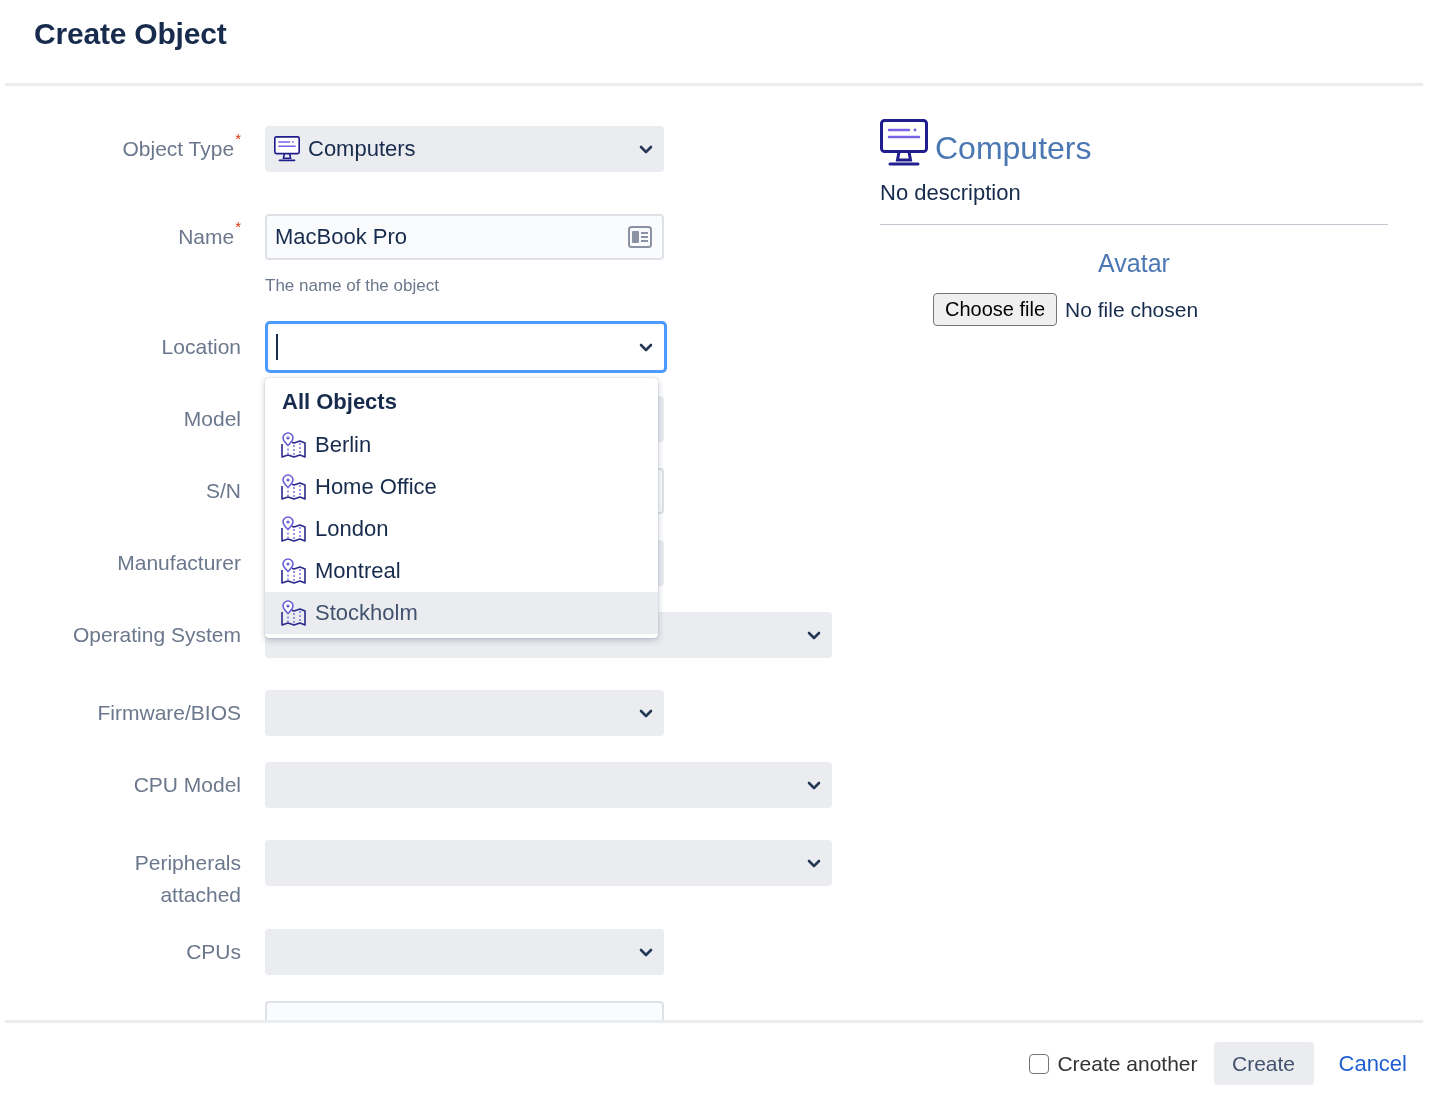 This screenshot has width=1456, height=1104. What do you see at coordinates (201, 346) in the screenshot?
I see `field-label: Location` at bounding box center [201, 346].